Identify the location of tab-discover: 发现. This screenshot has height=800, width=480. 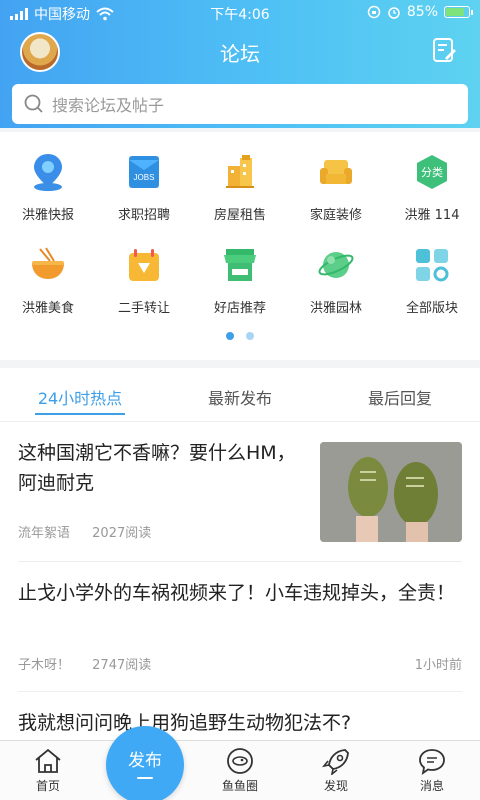
(336, 770).